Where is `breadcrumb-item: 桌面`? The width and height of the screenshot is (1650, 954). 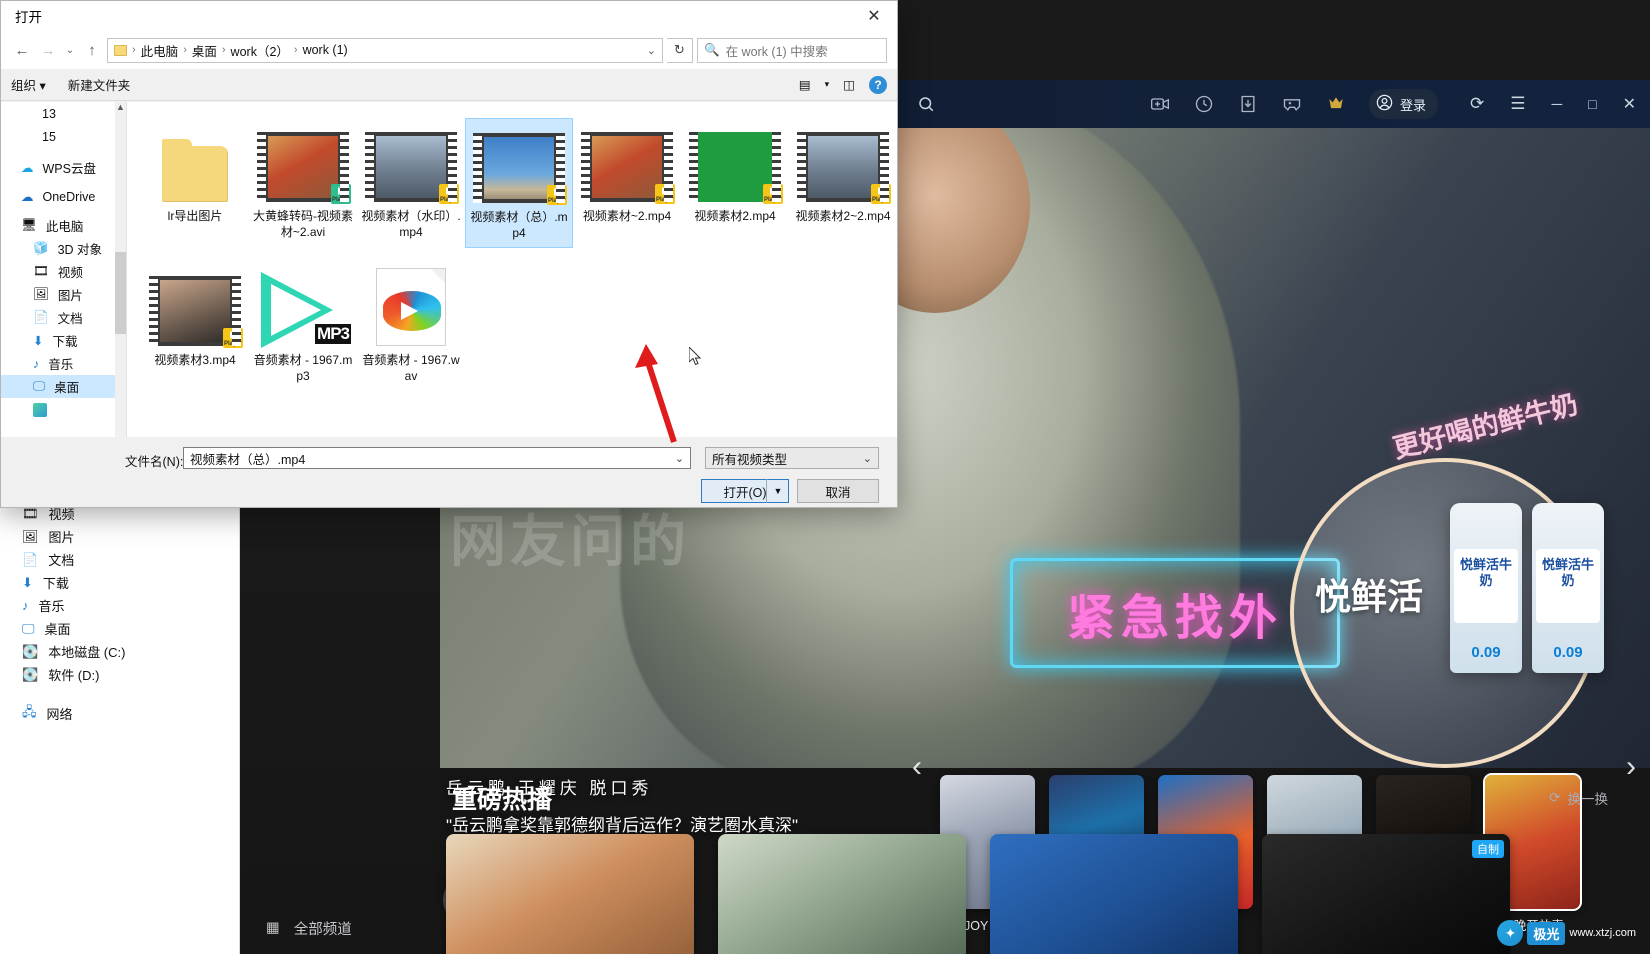 breadcrumb-item: 桌面 is located at coordinates (204, 50).